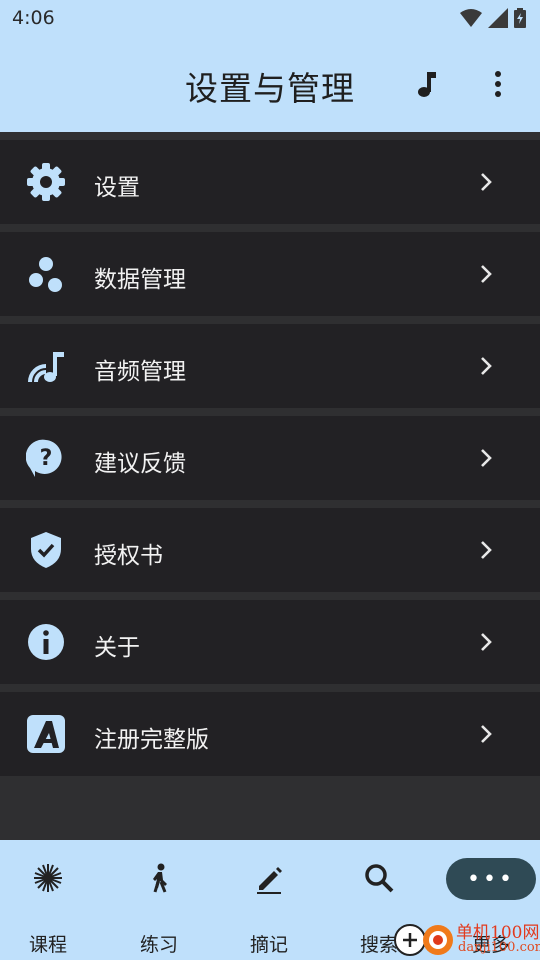 This screenshot has height=960, width=540. What do you see at coordinates (47, 945) in the screenshot?
I see `nav-label: 课程` at bounding box center [47, 945].